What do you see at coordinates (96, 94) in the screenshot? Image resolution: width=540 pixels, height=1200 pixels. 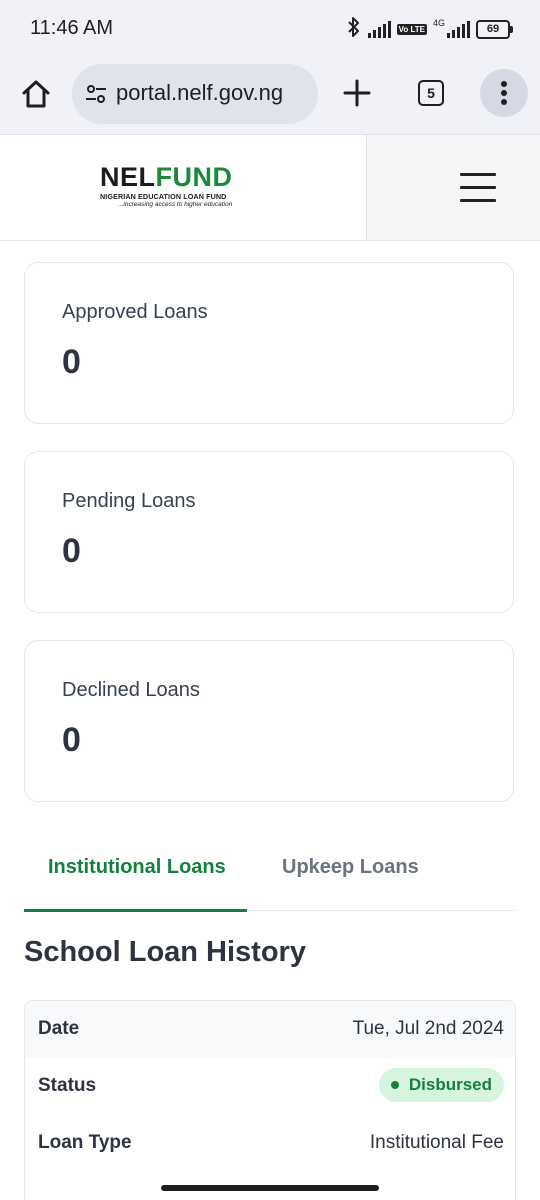 I see `site-settings-icon` at bounding box center [96, 94].